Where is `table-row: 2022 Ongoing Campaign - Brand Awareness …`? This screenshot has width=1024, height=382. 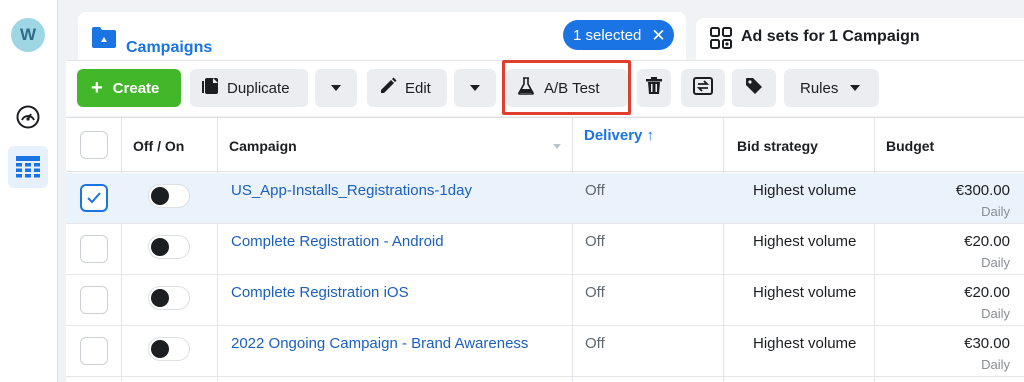 table-row: 2022 Ongoing Campaign - Brand Awareness … is located at coordinates (545, 351).